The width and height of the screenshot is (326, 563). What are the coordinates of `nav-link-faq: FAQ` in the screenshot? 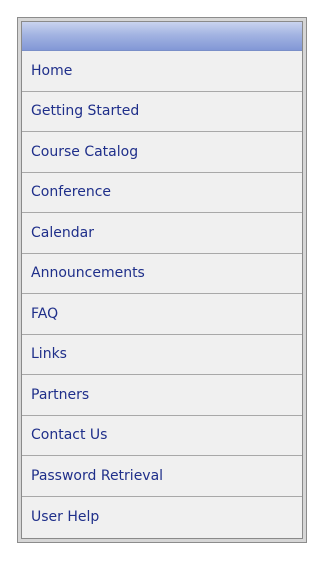 It's located at (44, 314).